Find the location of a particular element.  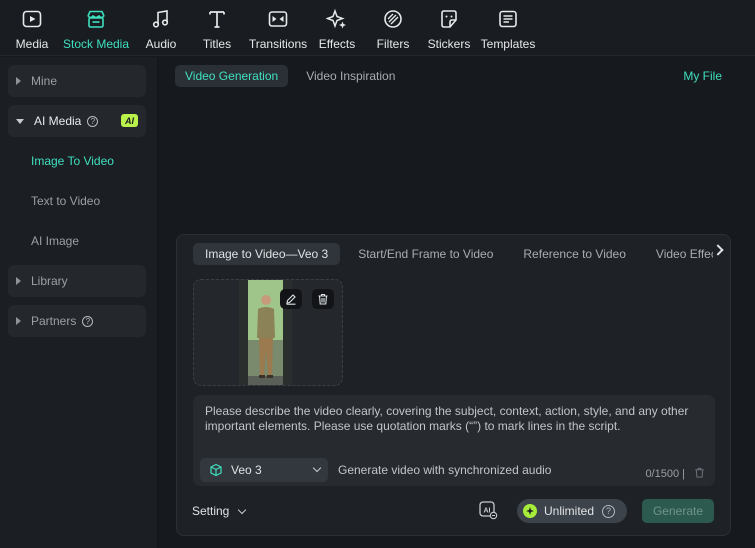

audio-note: Generate video with synchronized audio is located at coordinates (445, 470).